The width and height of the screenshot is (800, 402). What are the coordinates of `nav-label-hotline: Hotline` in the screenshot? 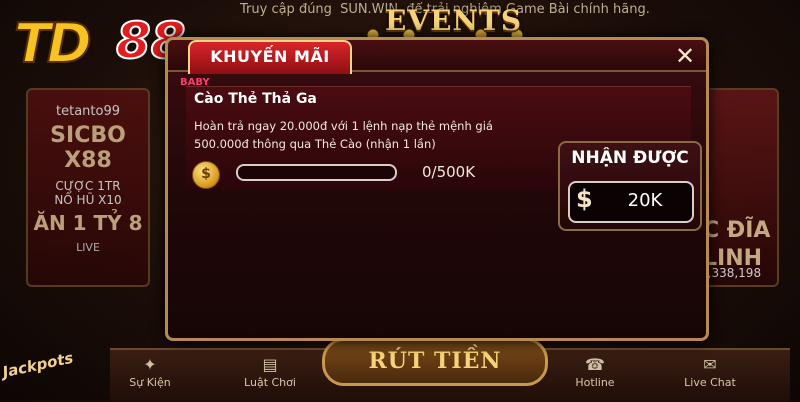 It's located at (595, 382).